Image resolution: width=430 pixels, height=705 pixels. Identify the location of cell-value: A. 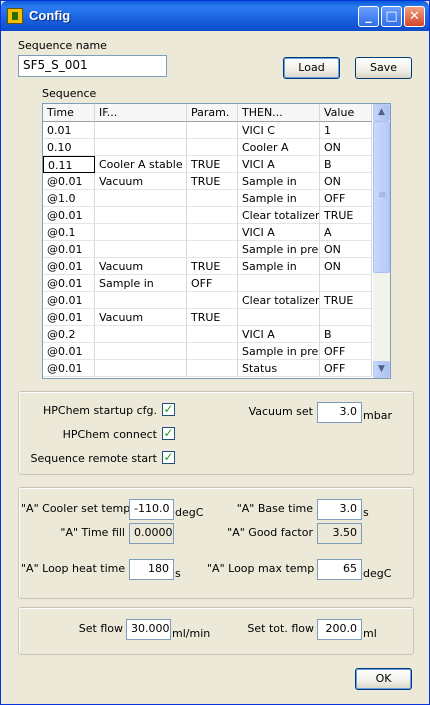
(346, 232).